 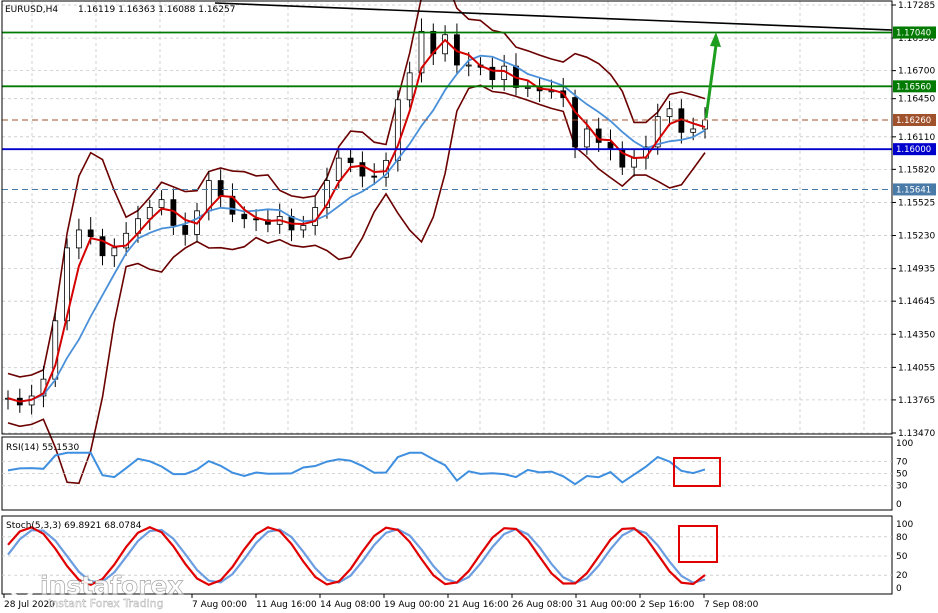 What do you see at coordinates (350, 605) in the screenshot?
I see `time-tick-label: 14 Aug 08:00` at bounding box center [350, 605].